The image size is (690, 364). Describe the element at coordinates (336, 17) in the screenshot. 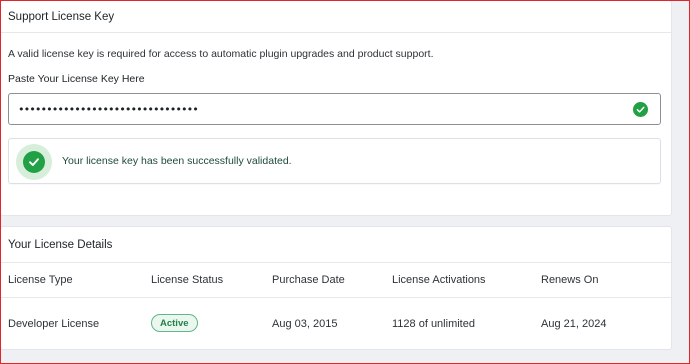

I see `support-license-title: Support License Key` at that location.